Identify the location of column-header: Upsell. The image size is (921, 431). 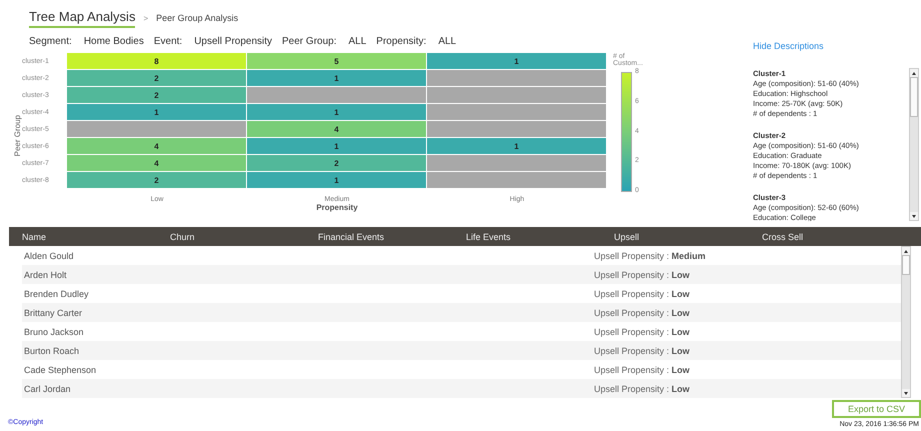
(675, 237).